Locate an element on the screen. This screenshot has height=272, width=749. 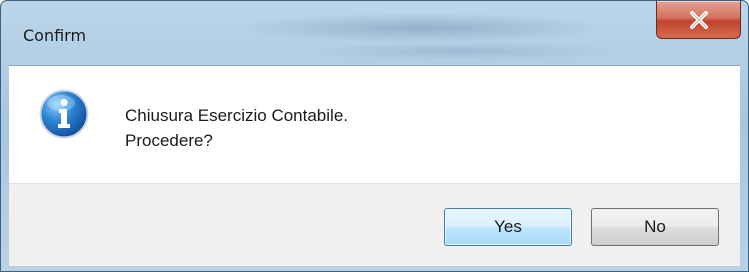
message-text: Chiusura Esercizio Contabile. Procedere? is located at coordinates (236, 128).